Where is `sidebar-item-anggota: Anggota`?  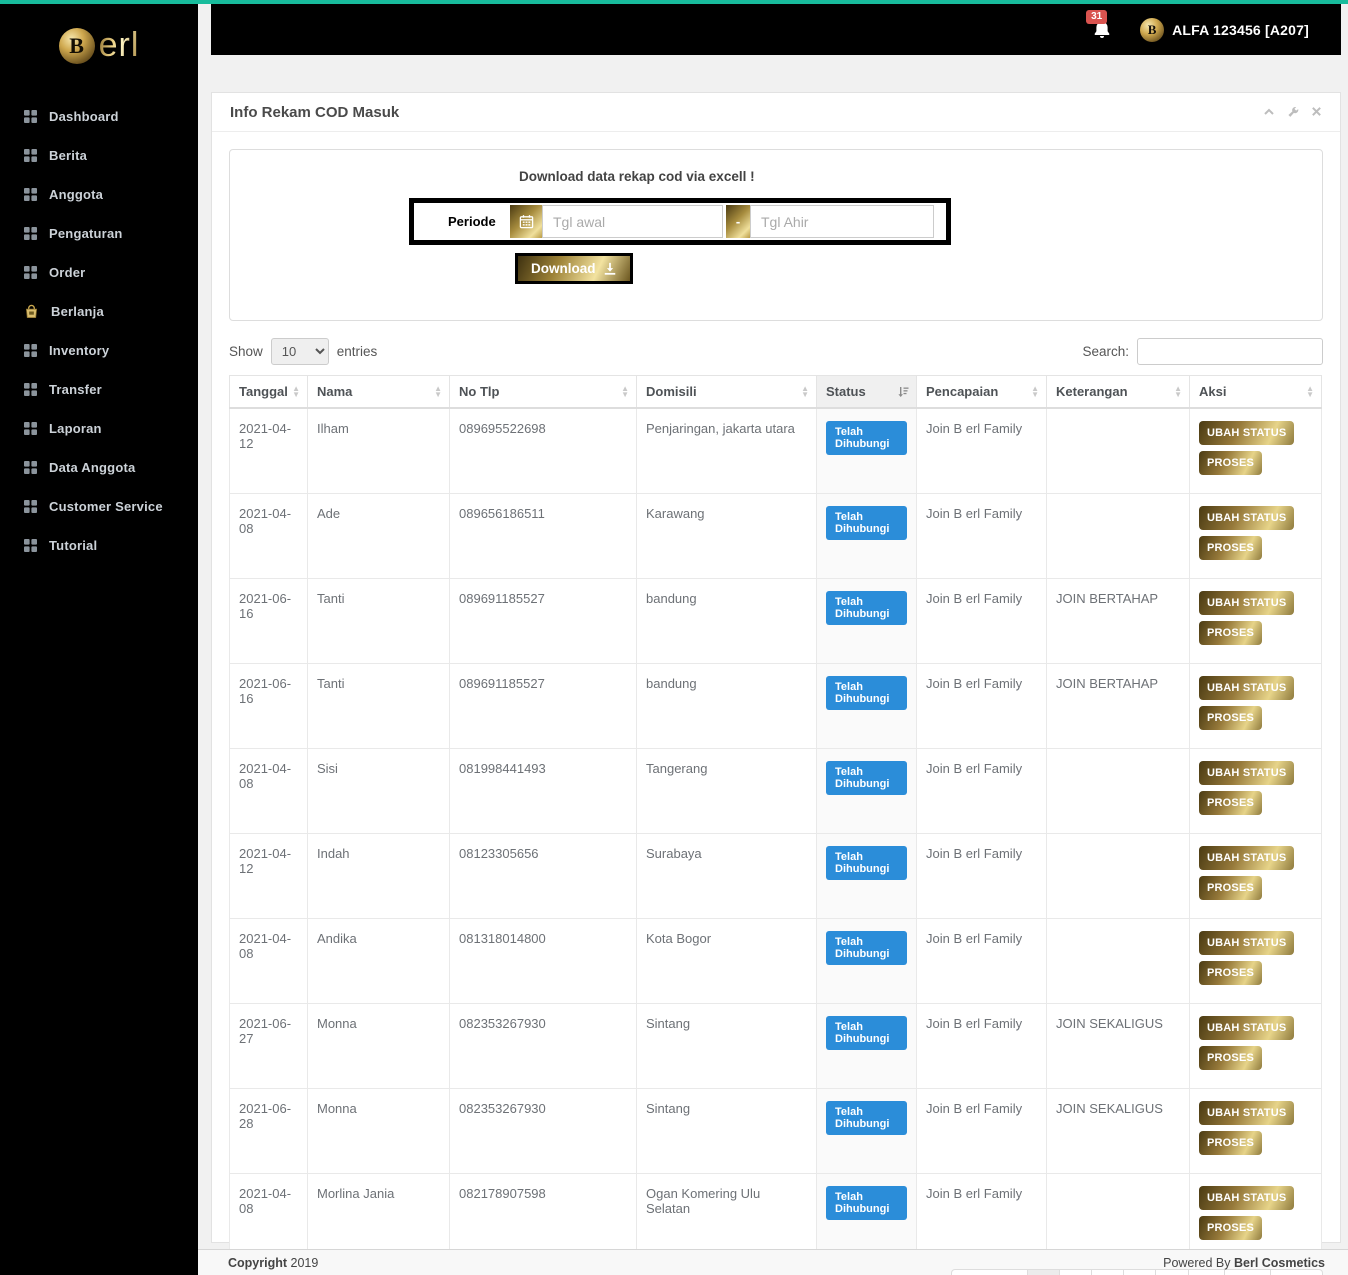
sidebar-item-anggota: Anggota is located at coordinates (99, 194).